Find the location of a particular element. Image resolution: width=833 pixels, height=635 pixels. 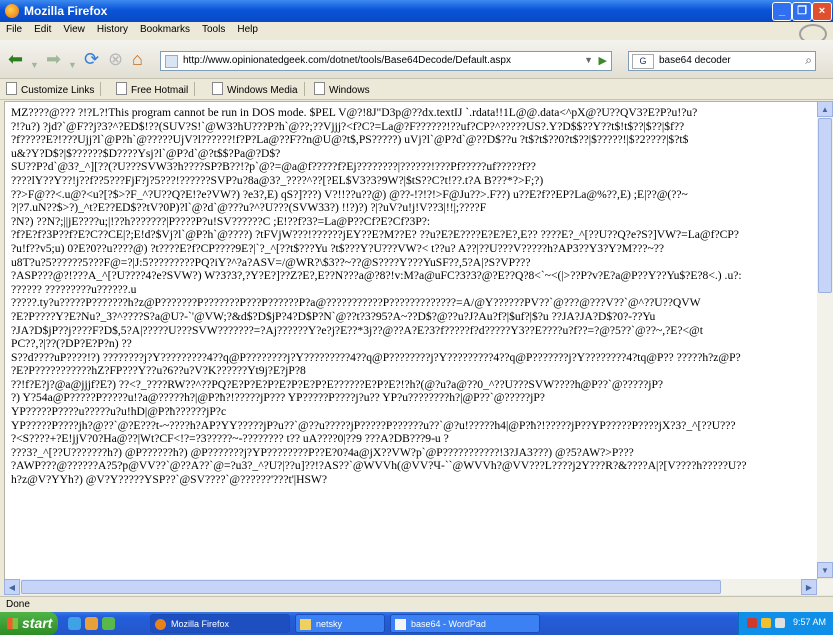

task-label: Mozilla Firefox is located at coordinates (200, 624).